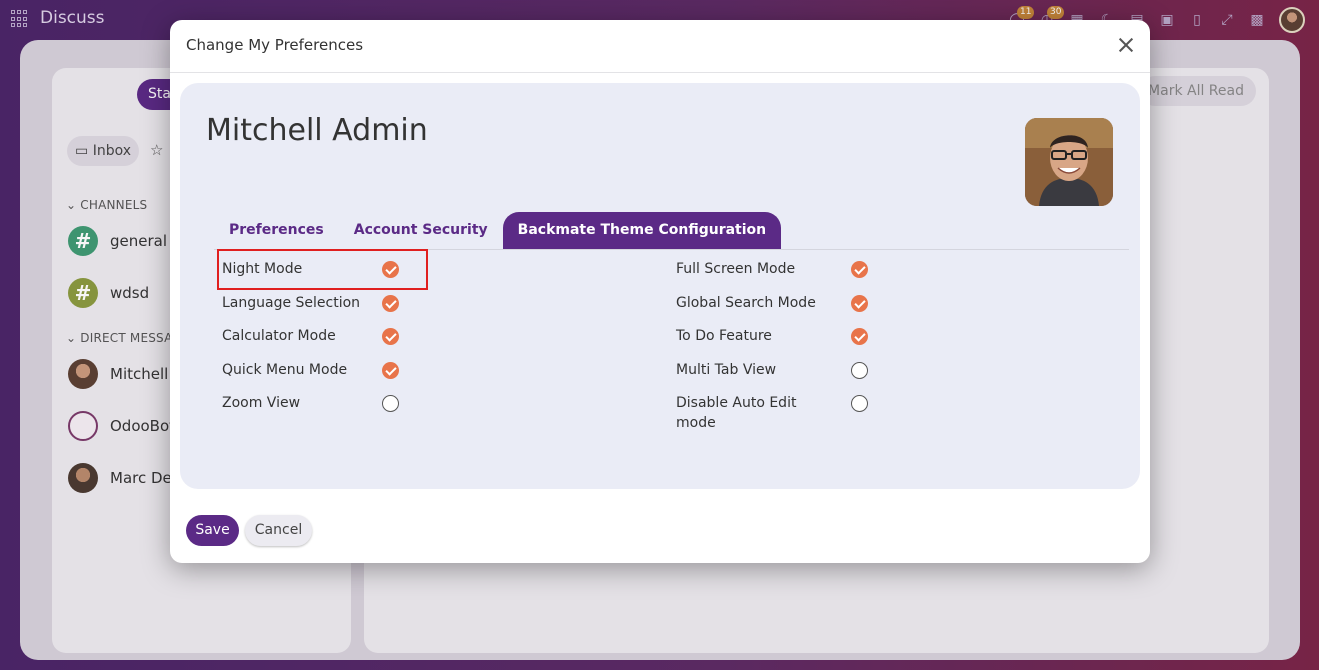 The width and height of the screenshot is (1319, 670). What do you see at coordinates (696, 423) in the screenshot?
I see `option-label-continued: mode` at bounding box center [696, 423].